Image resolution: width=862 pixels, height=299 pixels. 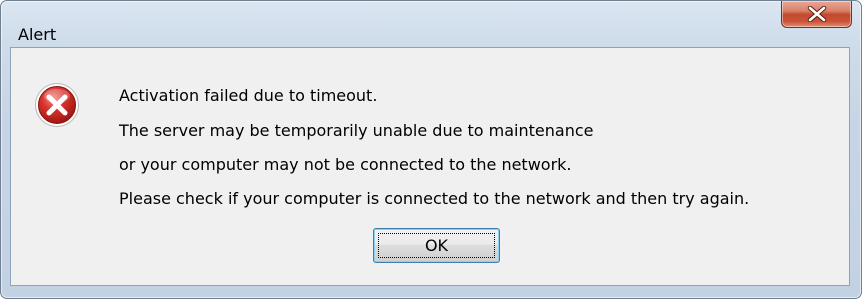 I want to click on message-line-1: Activation failed due to timeout., so click(x=248, y=95).